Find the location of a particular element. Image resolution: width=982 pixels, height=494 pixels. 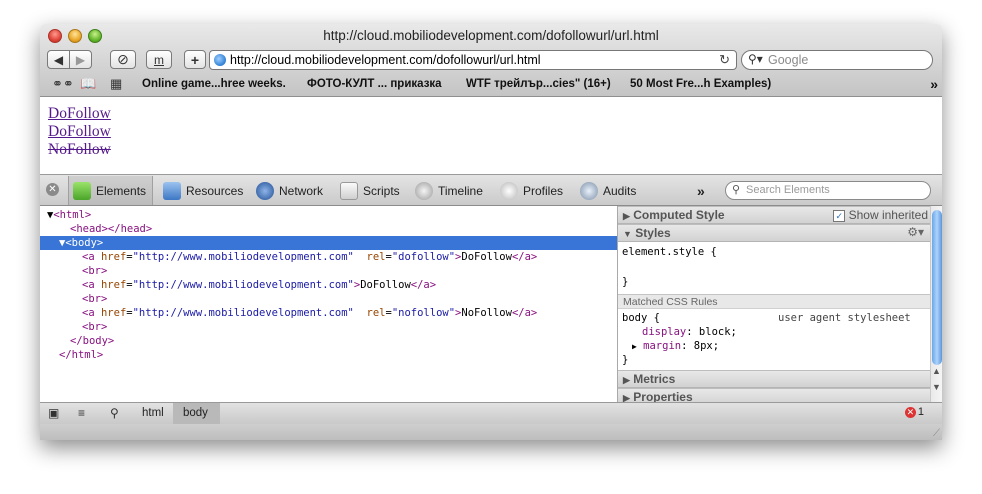

tab-label: Resources is located at coordinates (215, 190).